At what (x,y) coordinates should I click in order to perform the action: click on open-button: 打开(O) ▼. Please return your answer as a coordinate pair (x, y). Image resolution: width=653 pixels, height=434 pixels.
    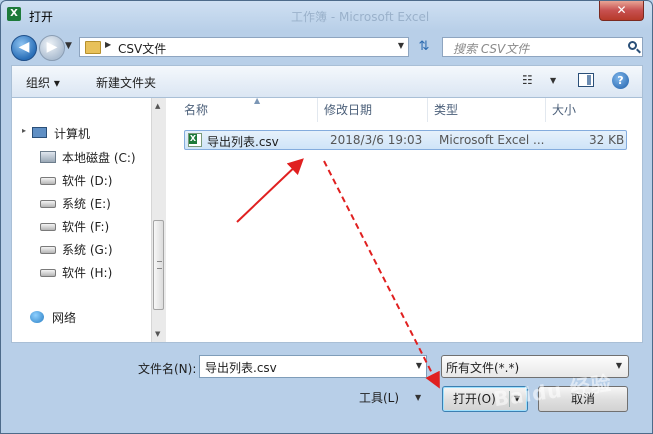
    Looking at the image, I should click on (485, 399).